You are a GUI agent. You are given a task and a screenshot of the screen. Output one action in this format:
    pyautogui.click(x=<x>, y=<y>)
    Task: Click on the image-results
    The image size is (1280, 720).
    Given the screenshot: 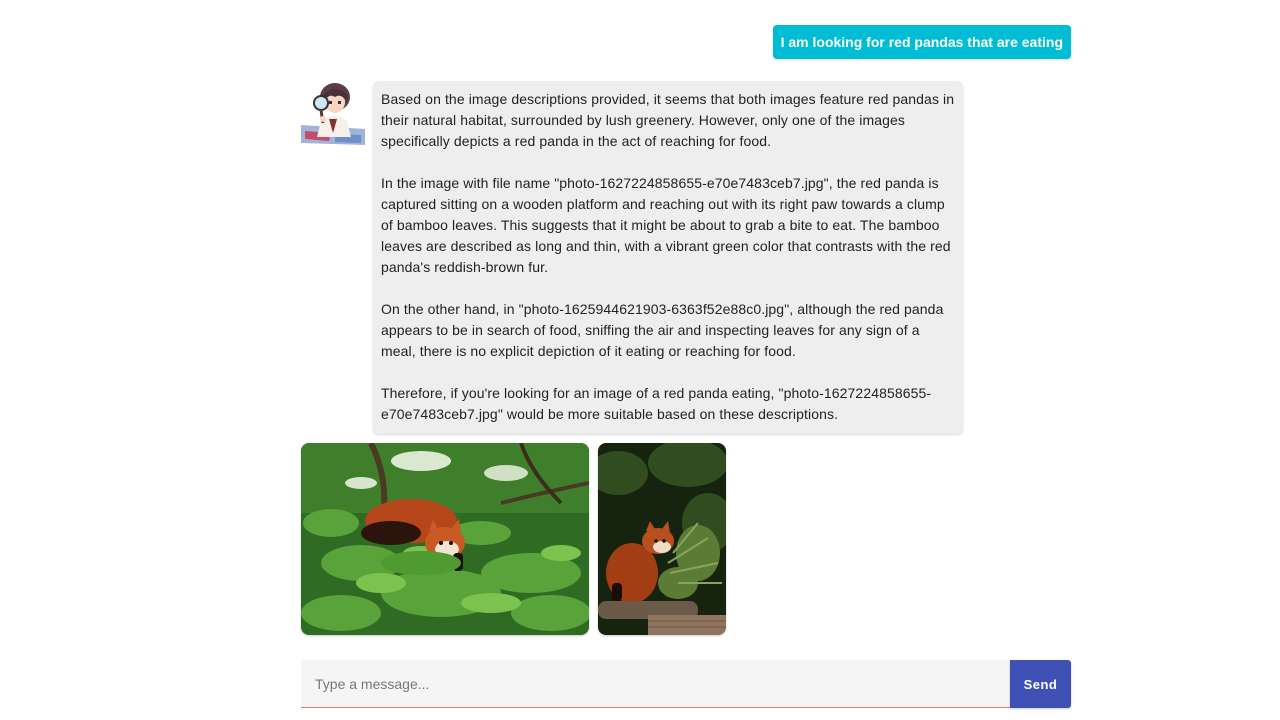 What is the action you would take?
    pyautogui.click(x=513, y=539)
    